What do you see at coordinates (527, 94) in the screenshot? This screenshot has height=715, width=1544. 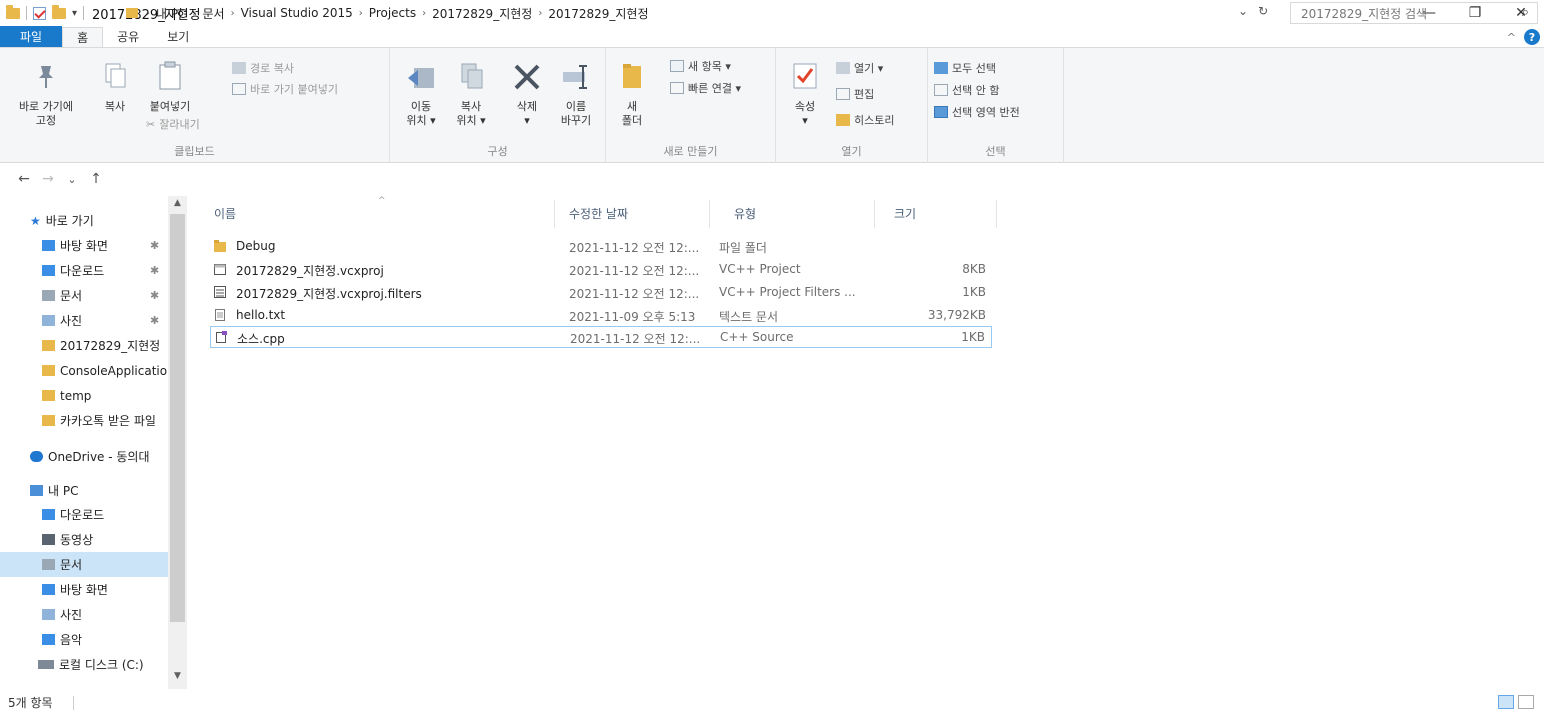 I see `delete-button: 삭제 ▾` at bounding box center [527, 94].